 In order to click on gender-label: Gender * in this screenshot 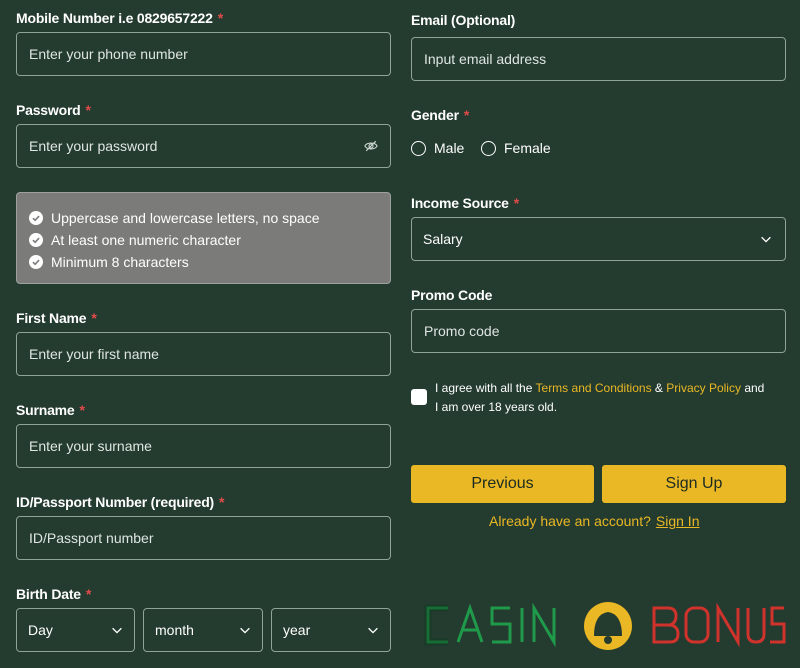, I will do `click(440, 115)`.